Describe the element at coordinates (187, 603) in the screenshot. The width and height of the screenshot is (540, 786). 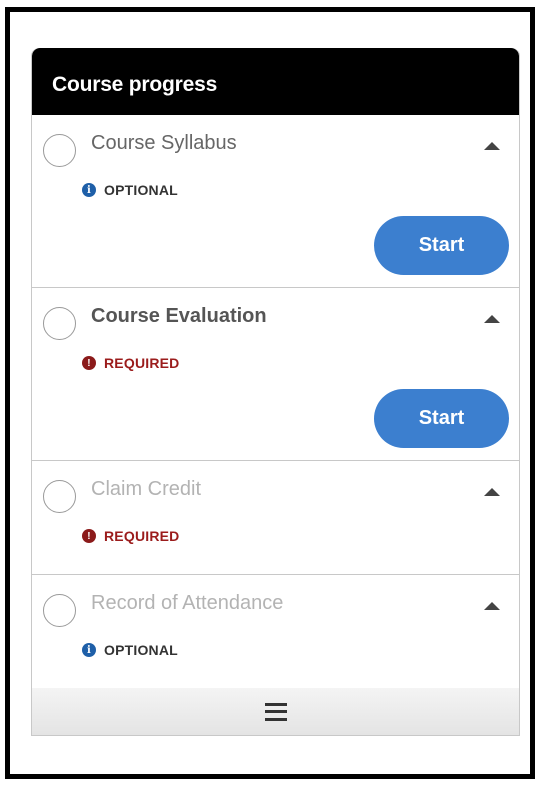
I see `item-title: Record of Attendance` at that location.